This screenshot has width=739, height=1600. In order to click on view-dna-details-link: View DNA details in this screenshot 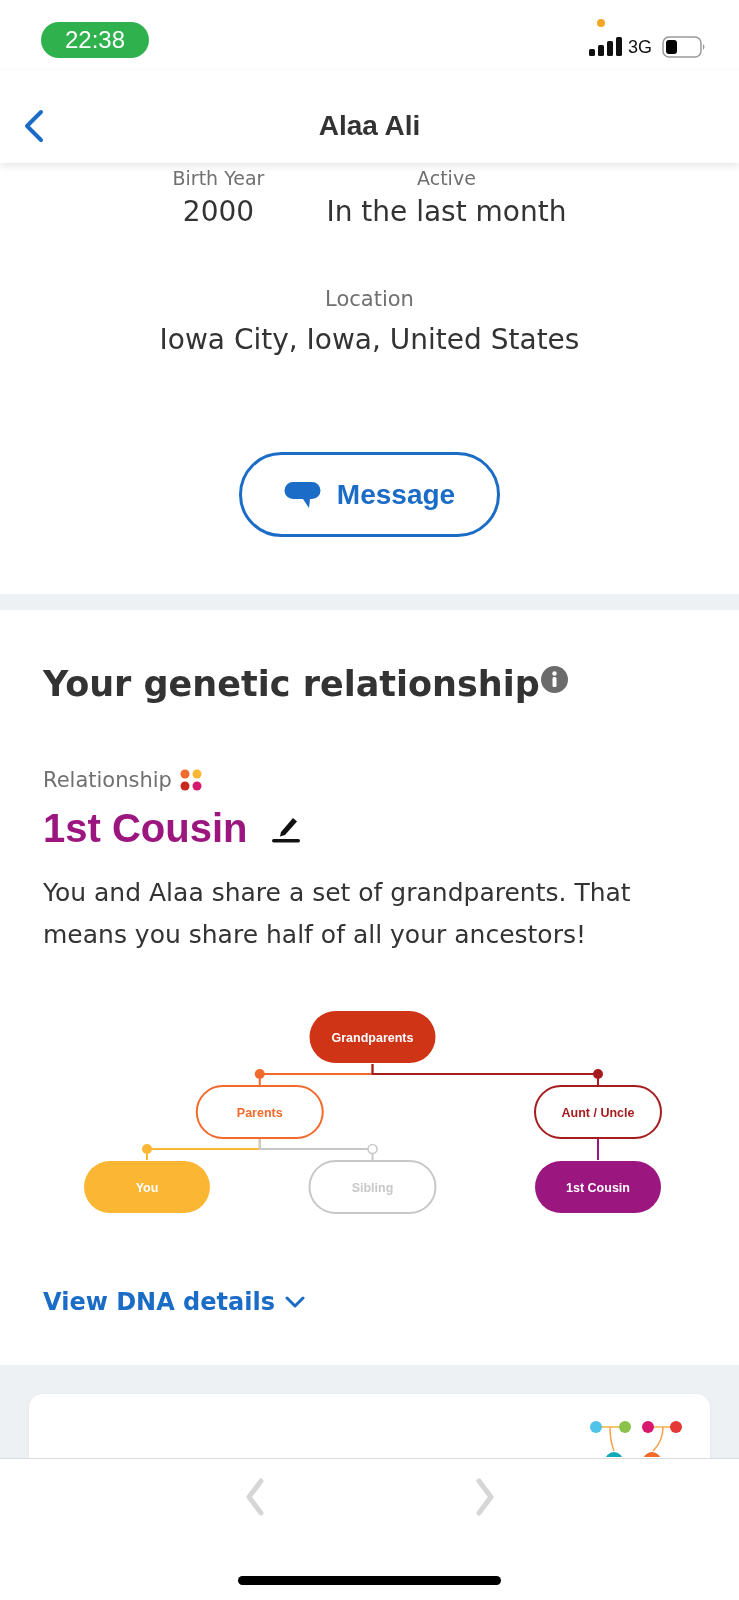, I will do `click(174, 1302)`.